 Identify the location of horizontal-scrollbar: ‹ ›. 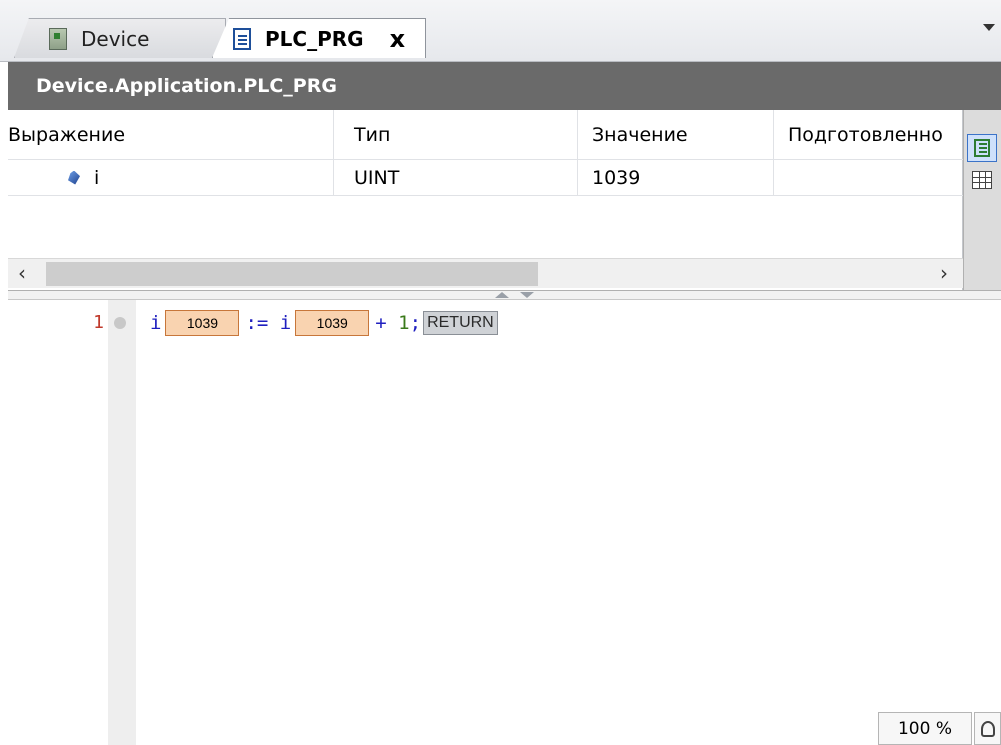
(485, 273).